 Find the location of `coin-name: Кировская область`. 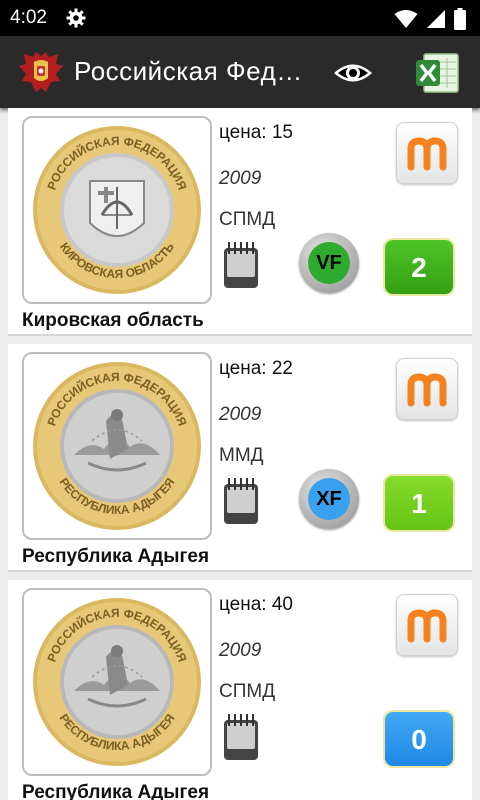

coin-name: Кировская область is located at coordinates (113, 320).